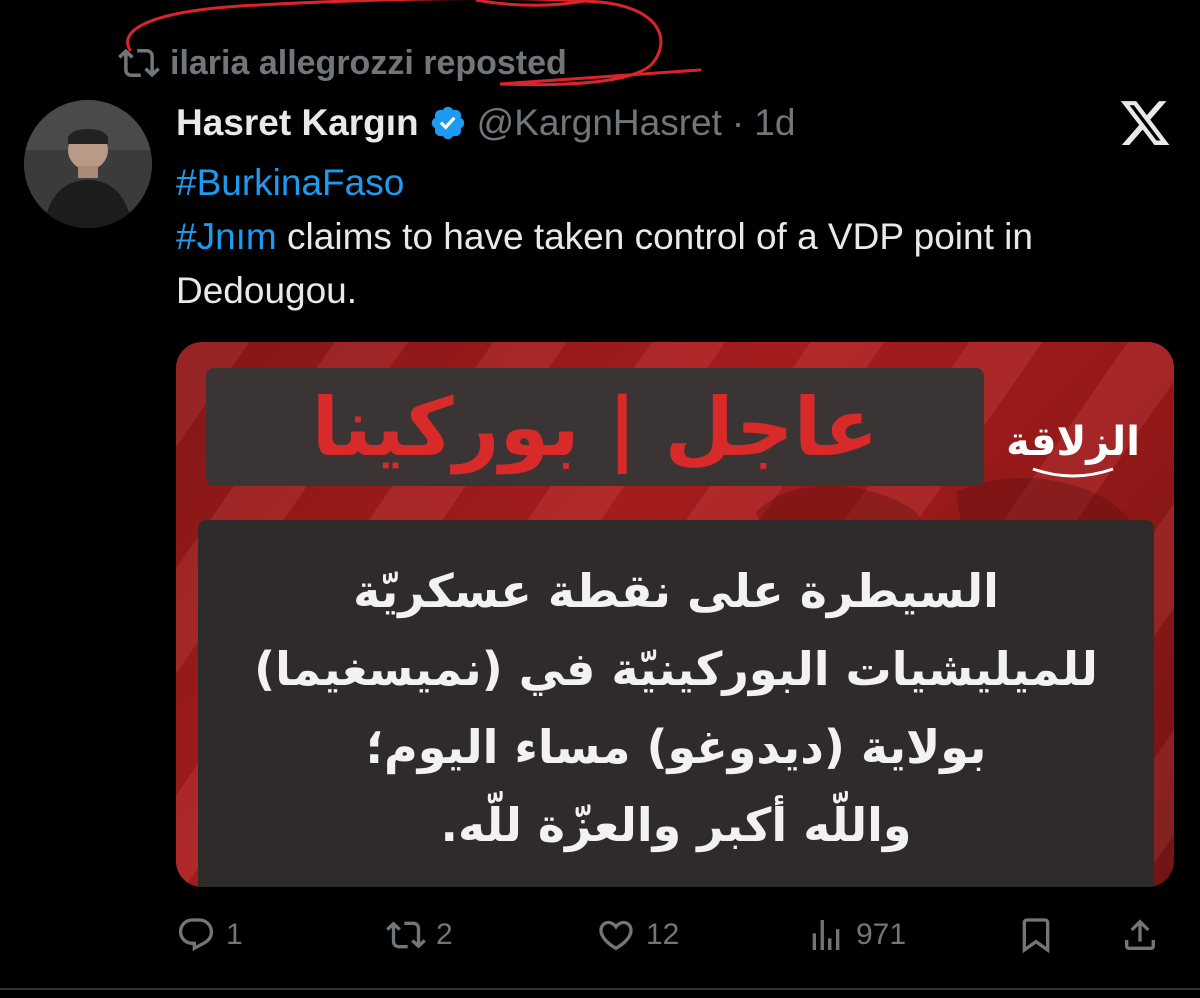 The height and width of the screenshot is (998, 1200). Describe the element at coordinates (600, 989) in the screenshot. I see `divider` at that location.